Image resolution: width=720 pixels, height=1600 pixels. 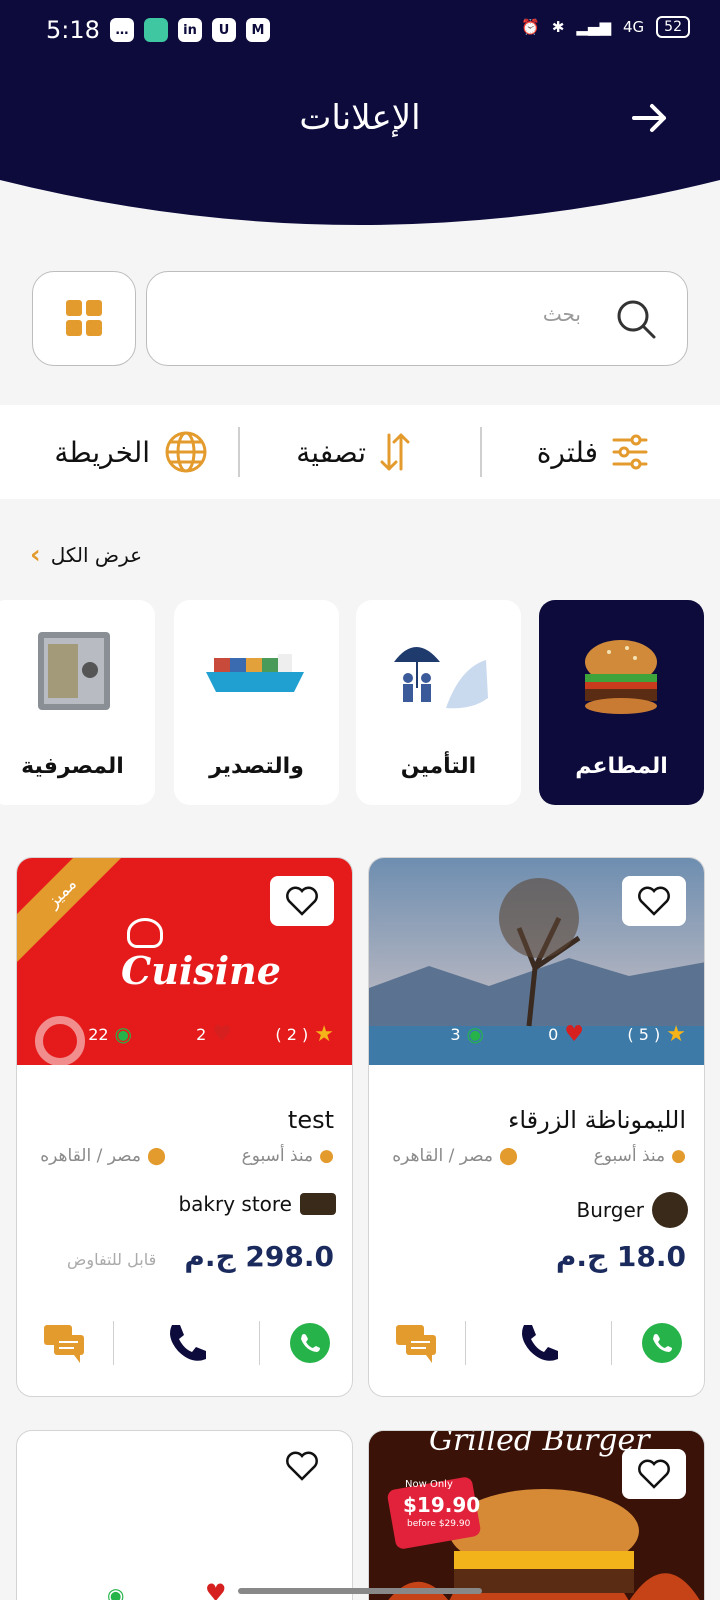 I want to click on burger-icon, so click(x=621, y=677).